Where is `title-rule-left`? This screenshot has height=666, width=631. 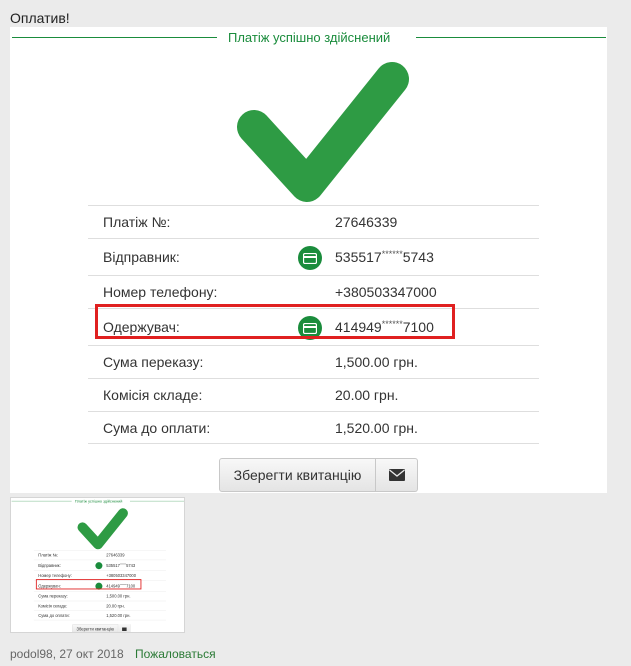
title-rule-left is located at coordinates (114, 37).